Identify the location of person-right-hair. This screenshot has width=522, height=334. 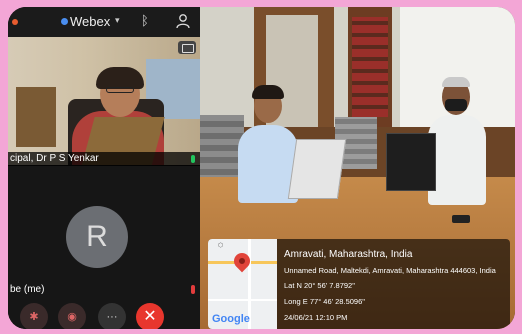
(456, 82).